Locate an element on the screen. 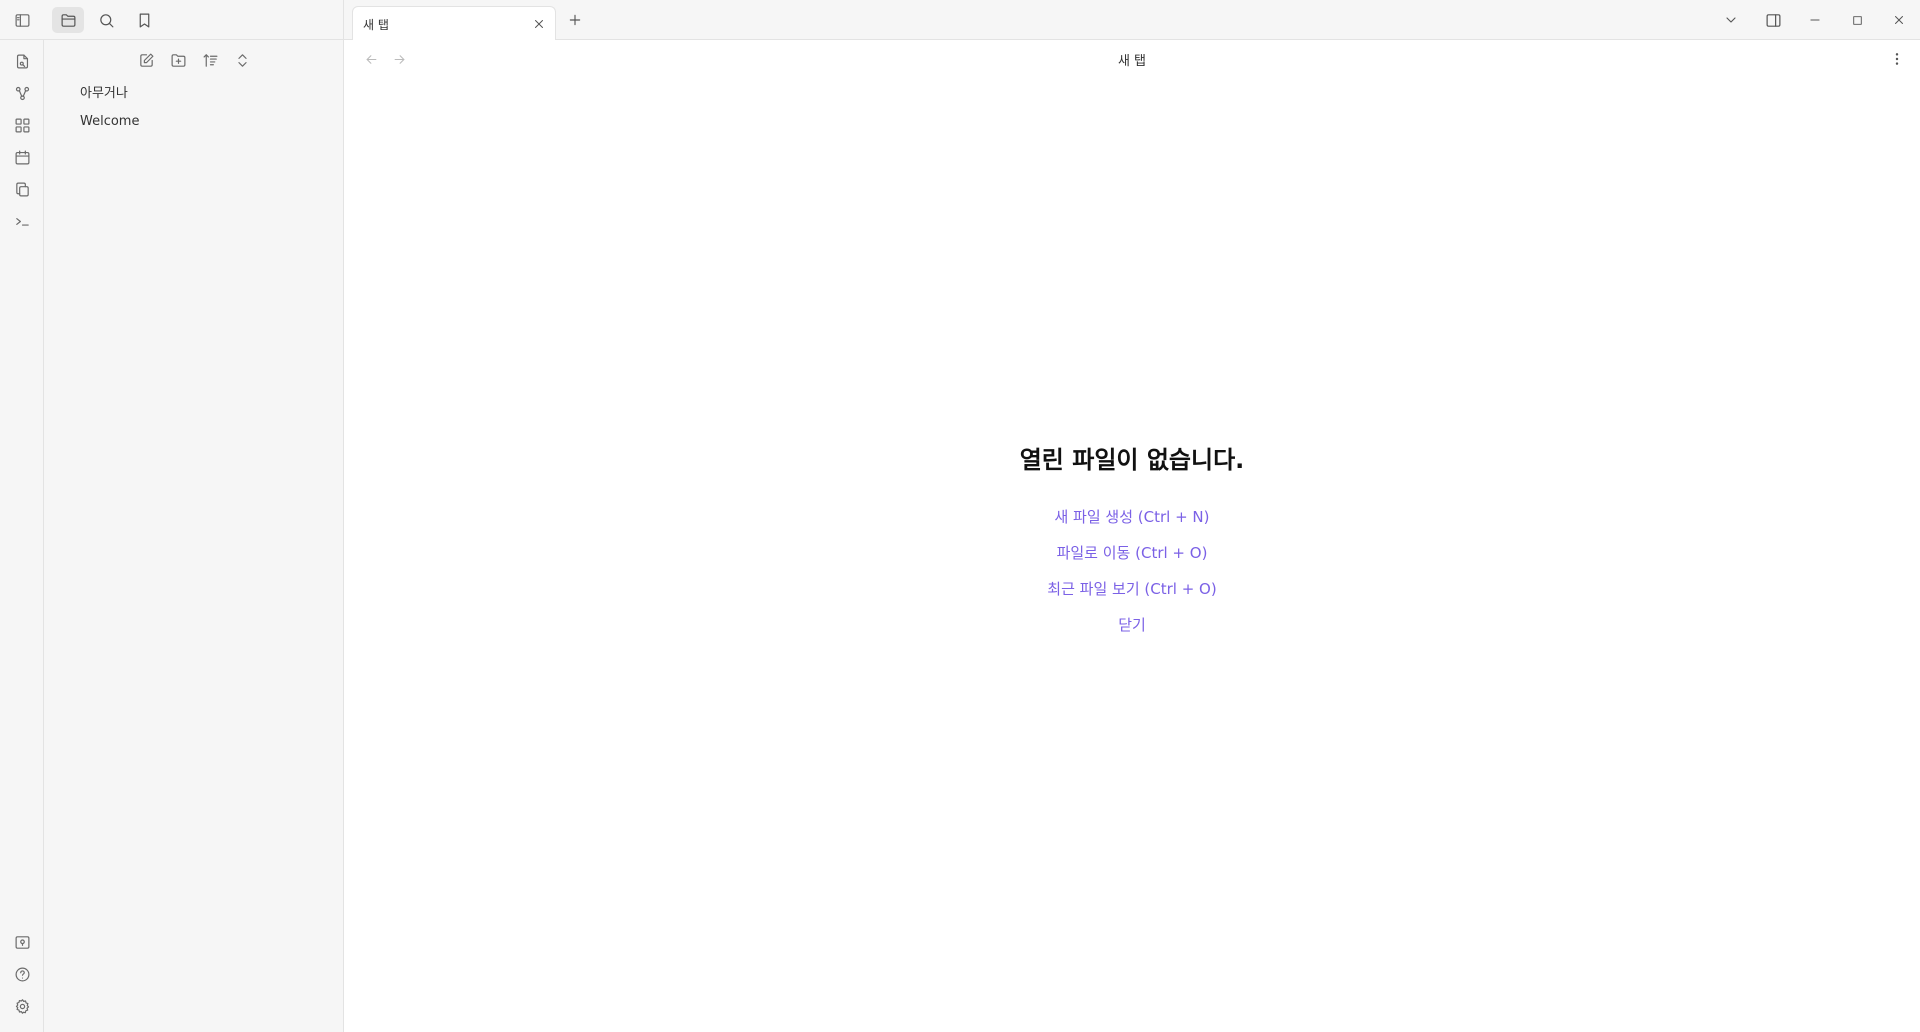 The width and height of the screenshot is (1920, 1032). minimize-icon is located at coordinates (1815, 20).